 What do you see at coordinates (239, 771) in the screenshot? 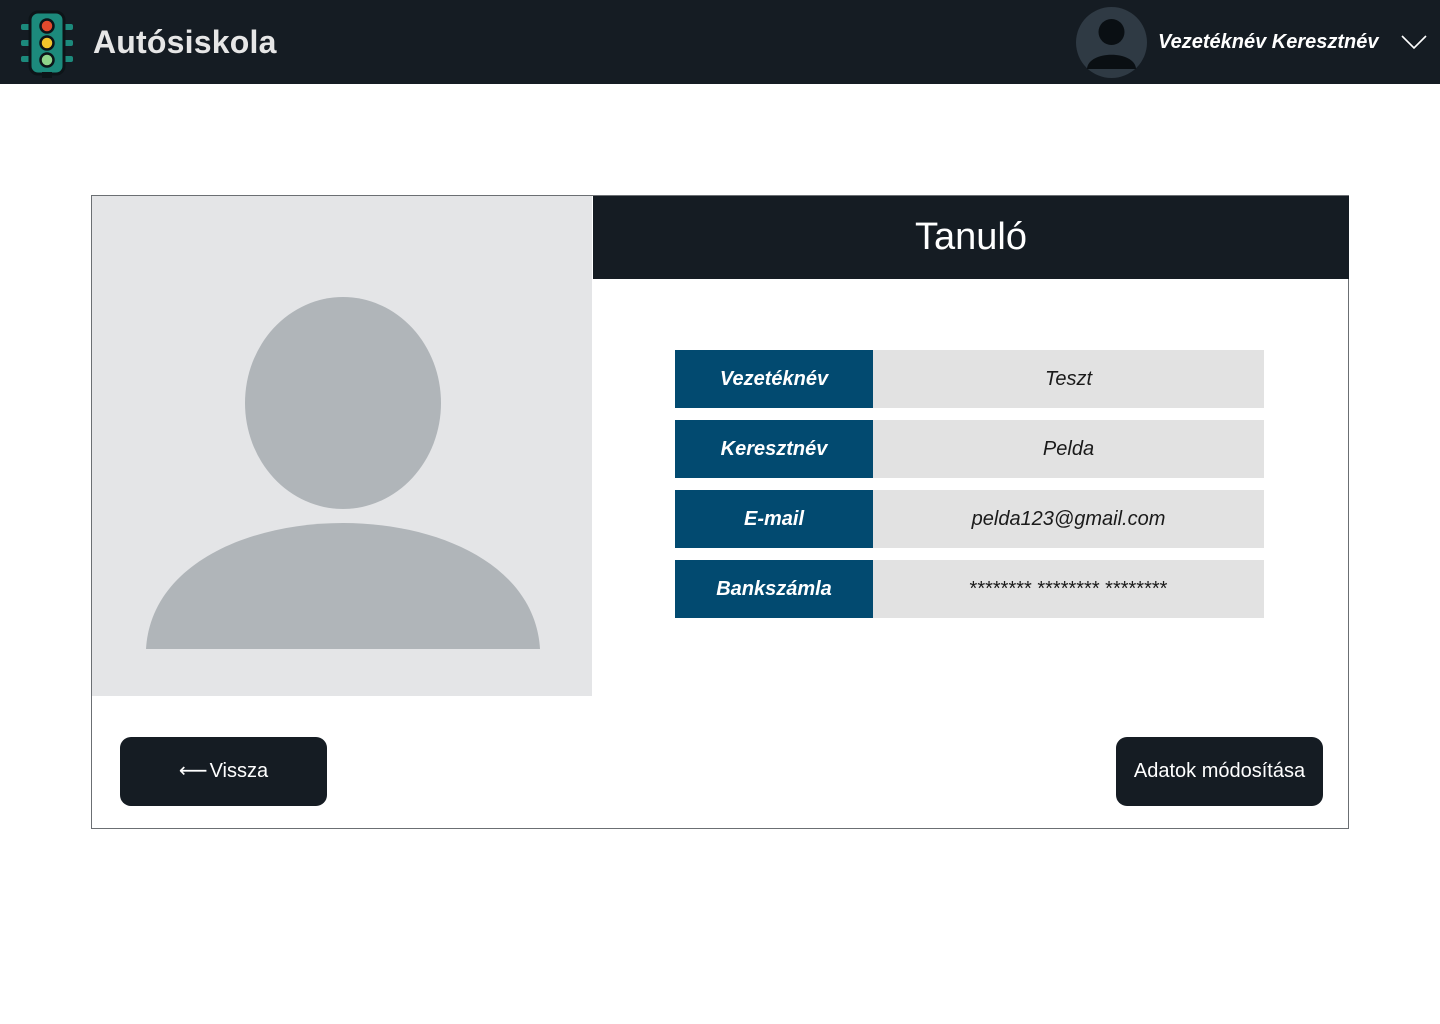
I see `back-button-label: Vissza` at bounding box center [239, 771].